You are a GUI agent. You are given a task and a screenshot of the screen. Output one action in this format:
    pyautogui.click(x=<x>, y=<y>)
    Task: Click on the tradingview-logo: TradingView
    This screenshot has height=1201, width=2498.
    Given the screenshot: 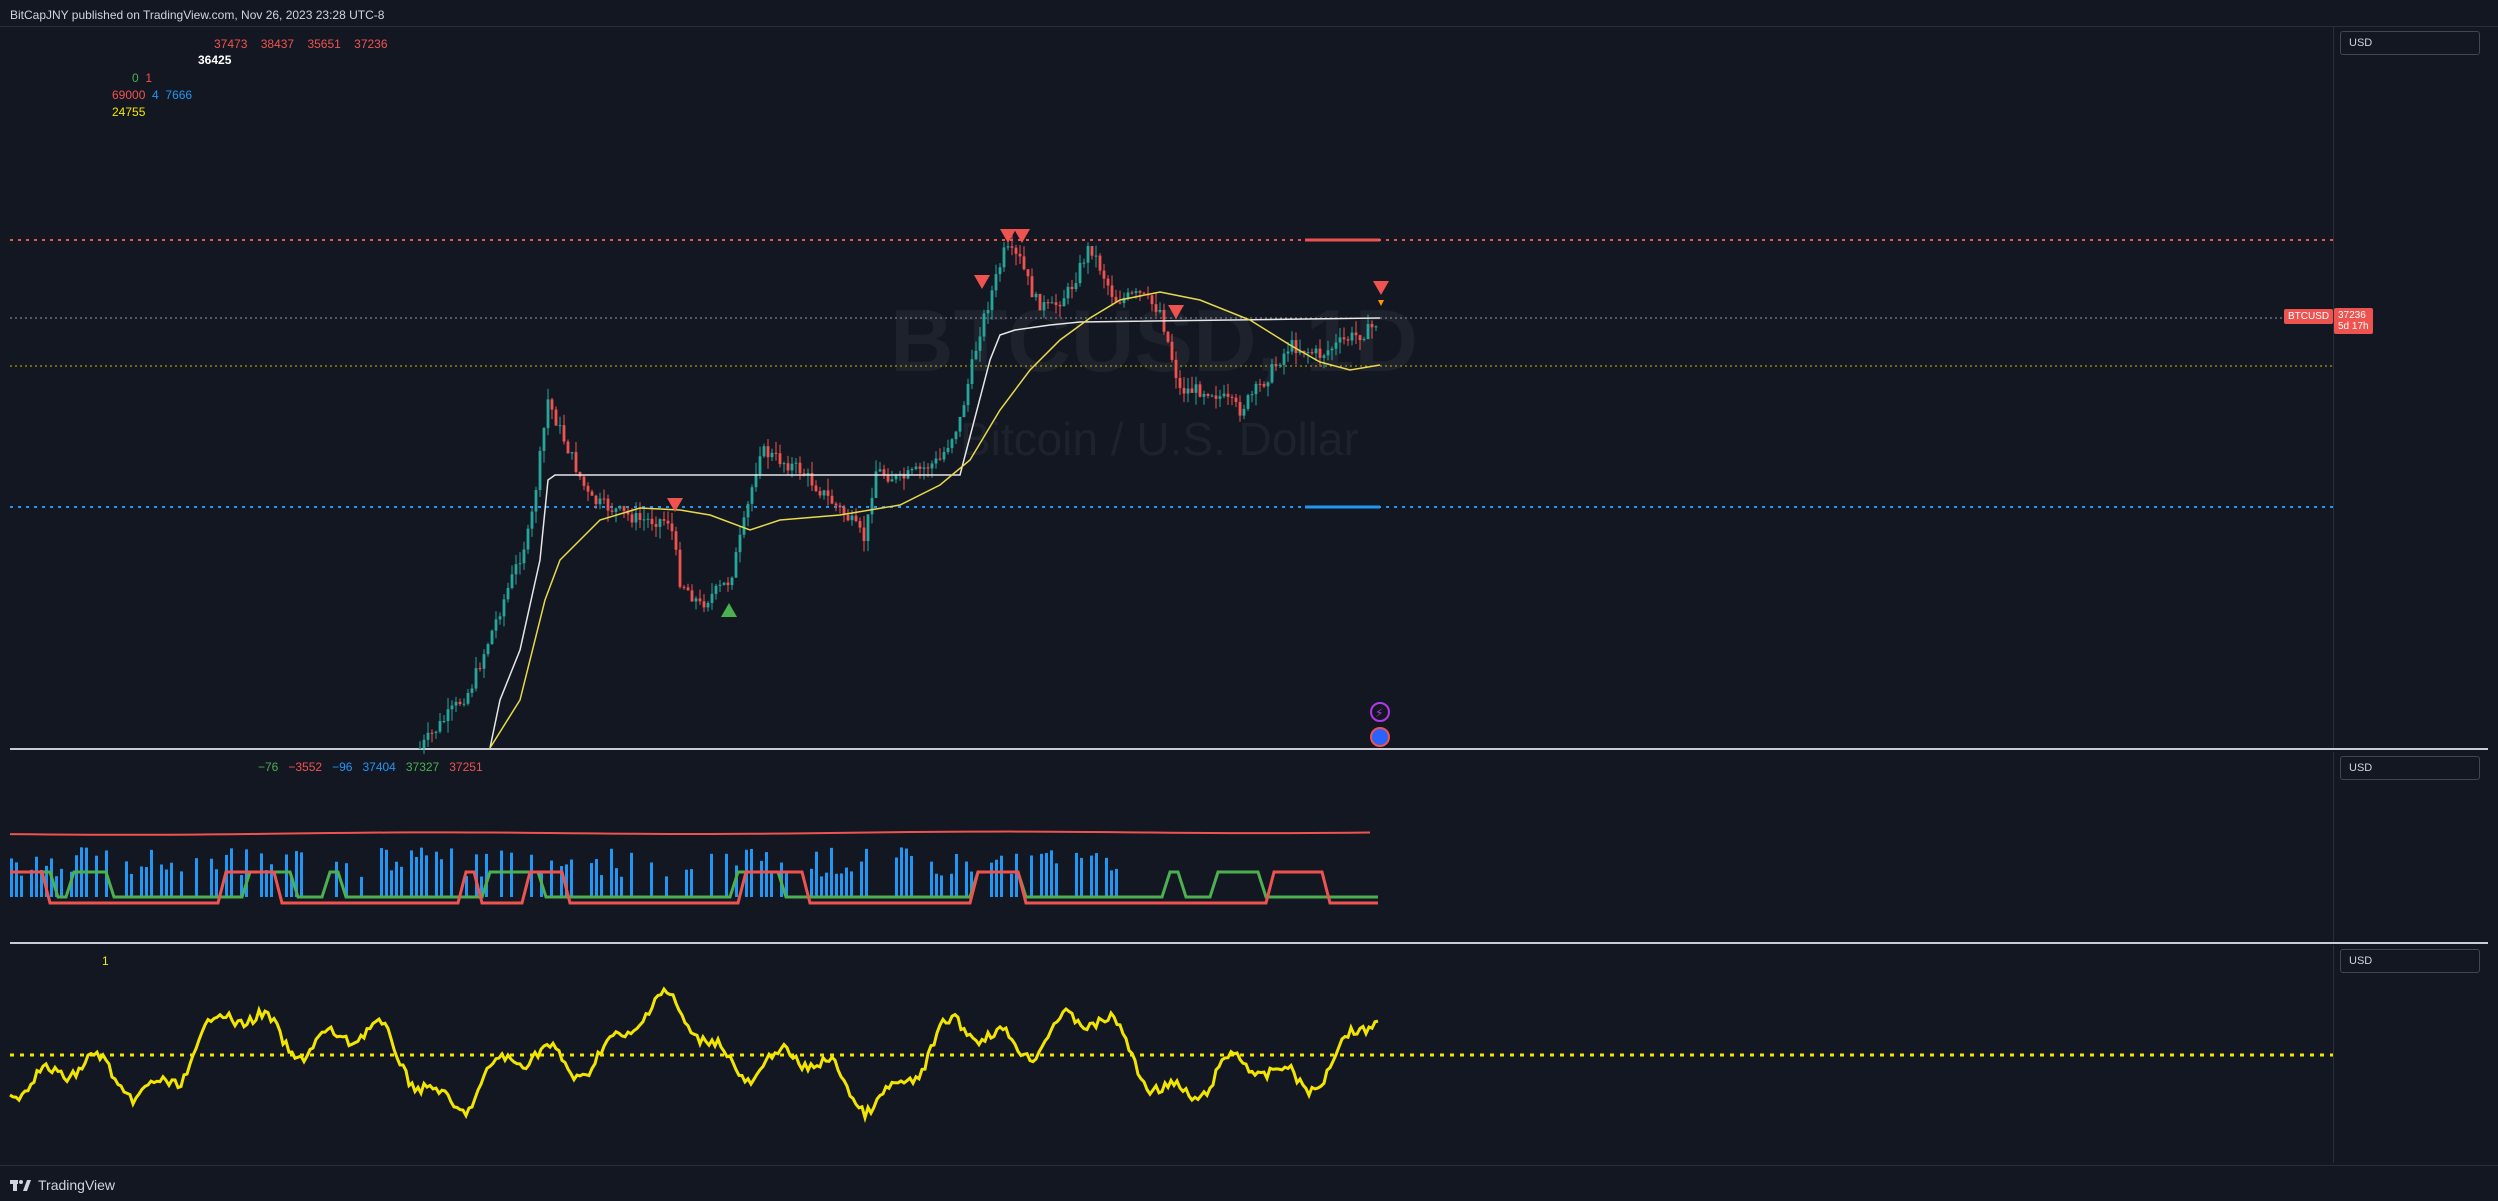 What is the action you would take?
    pyautogui.click(x=62, y=1185)
    